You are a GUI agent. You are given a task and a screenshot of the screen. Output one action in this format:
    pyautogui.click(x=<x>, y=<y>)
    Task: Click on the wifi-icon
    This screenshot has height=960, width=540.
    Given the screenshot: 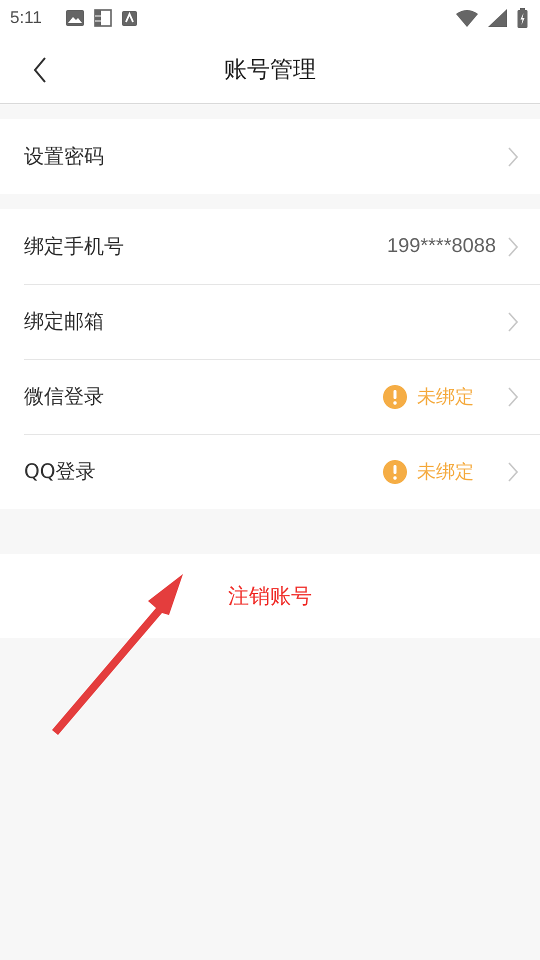 What is the action you would take?
    pyautogui.click(x=467, y=18)
    